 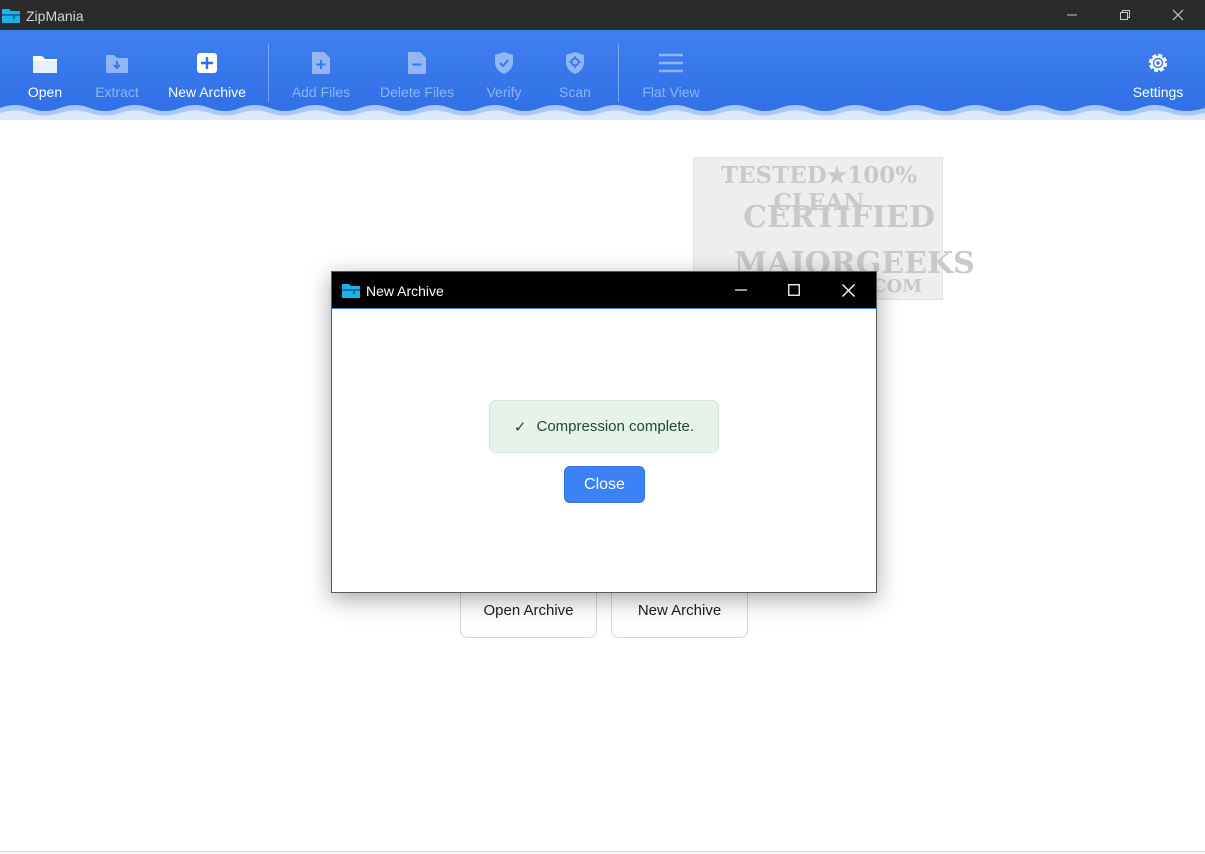 I want to click on dialog-title: New Archive, so click(x=405, y=291).